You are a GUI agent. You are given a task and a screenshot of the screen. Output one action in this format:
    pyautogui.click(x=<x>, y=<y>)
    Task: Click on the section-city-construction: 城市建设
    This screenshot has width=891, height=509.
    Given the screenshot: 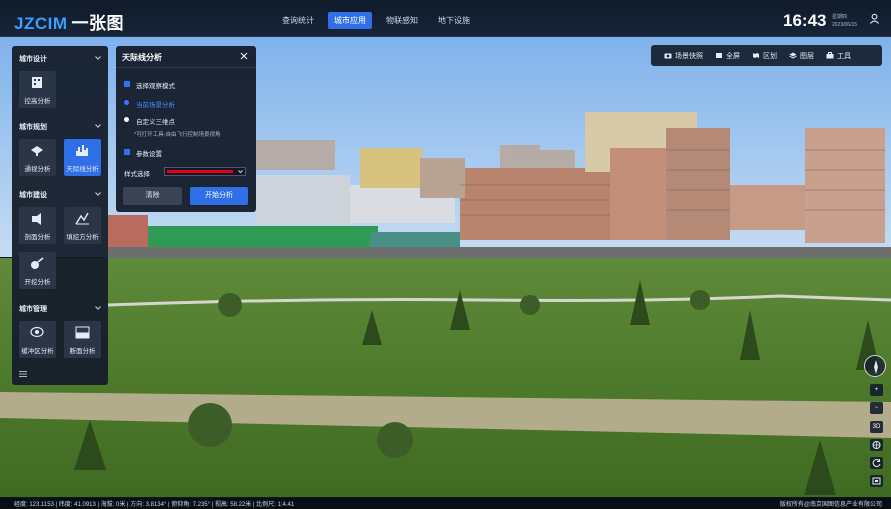 What is the action you would take?
    pyautogui.click(x=60, y=195)
    